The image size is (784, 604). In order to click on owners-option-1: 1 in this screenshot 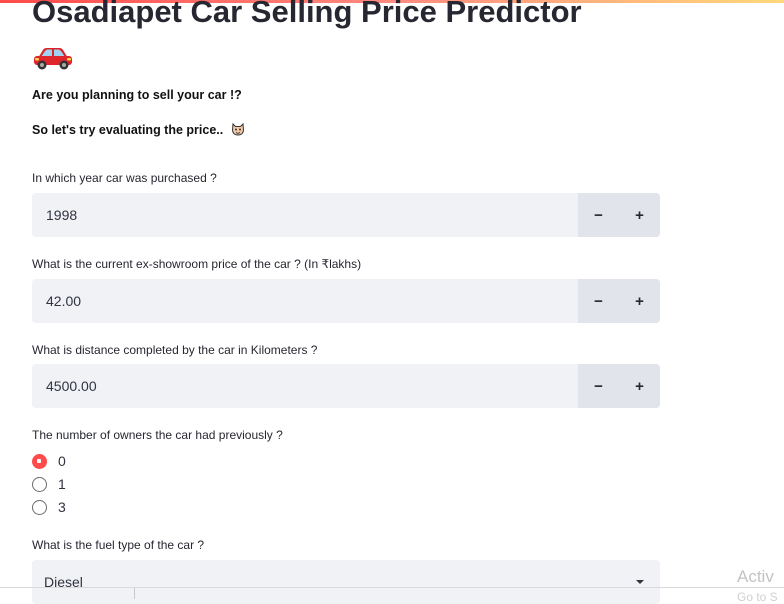, I will do `click(49, 484)`.